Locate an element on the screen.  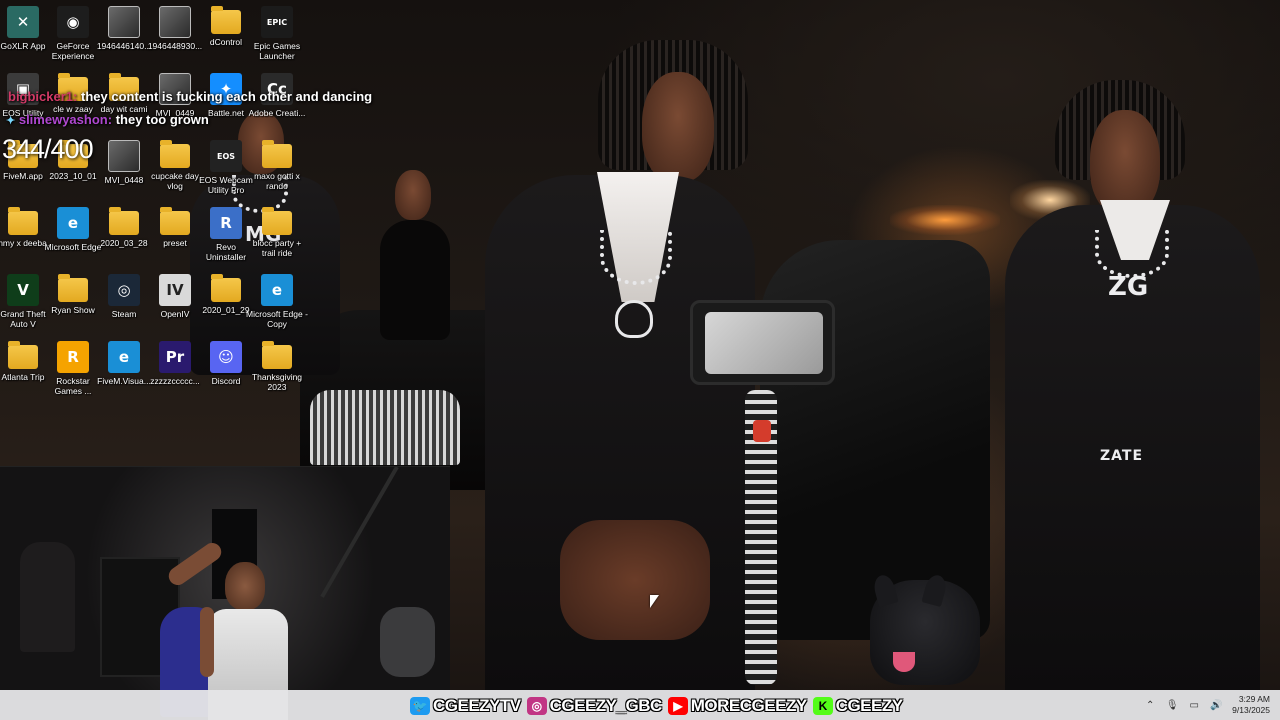
goal-counter: 344/400 is located at coordinates (48, 149).